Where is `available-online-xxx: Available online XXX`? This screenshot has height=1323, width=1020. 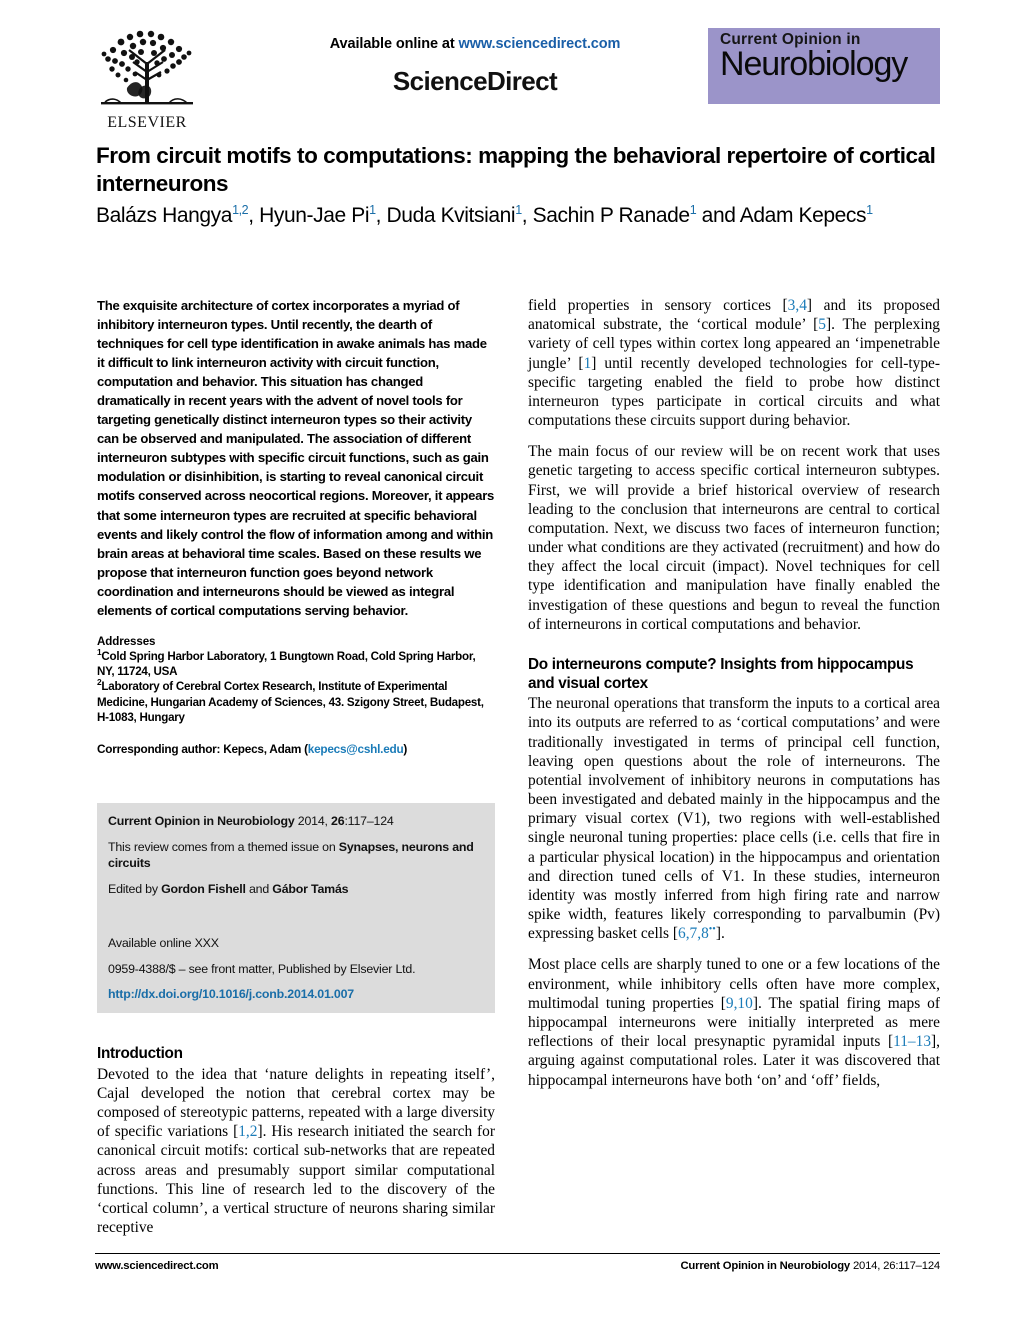 available-online-xxx: Available online XXX is located at coordinates (163, 943).